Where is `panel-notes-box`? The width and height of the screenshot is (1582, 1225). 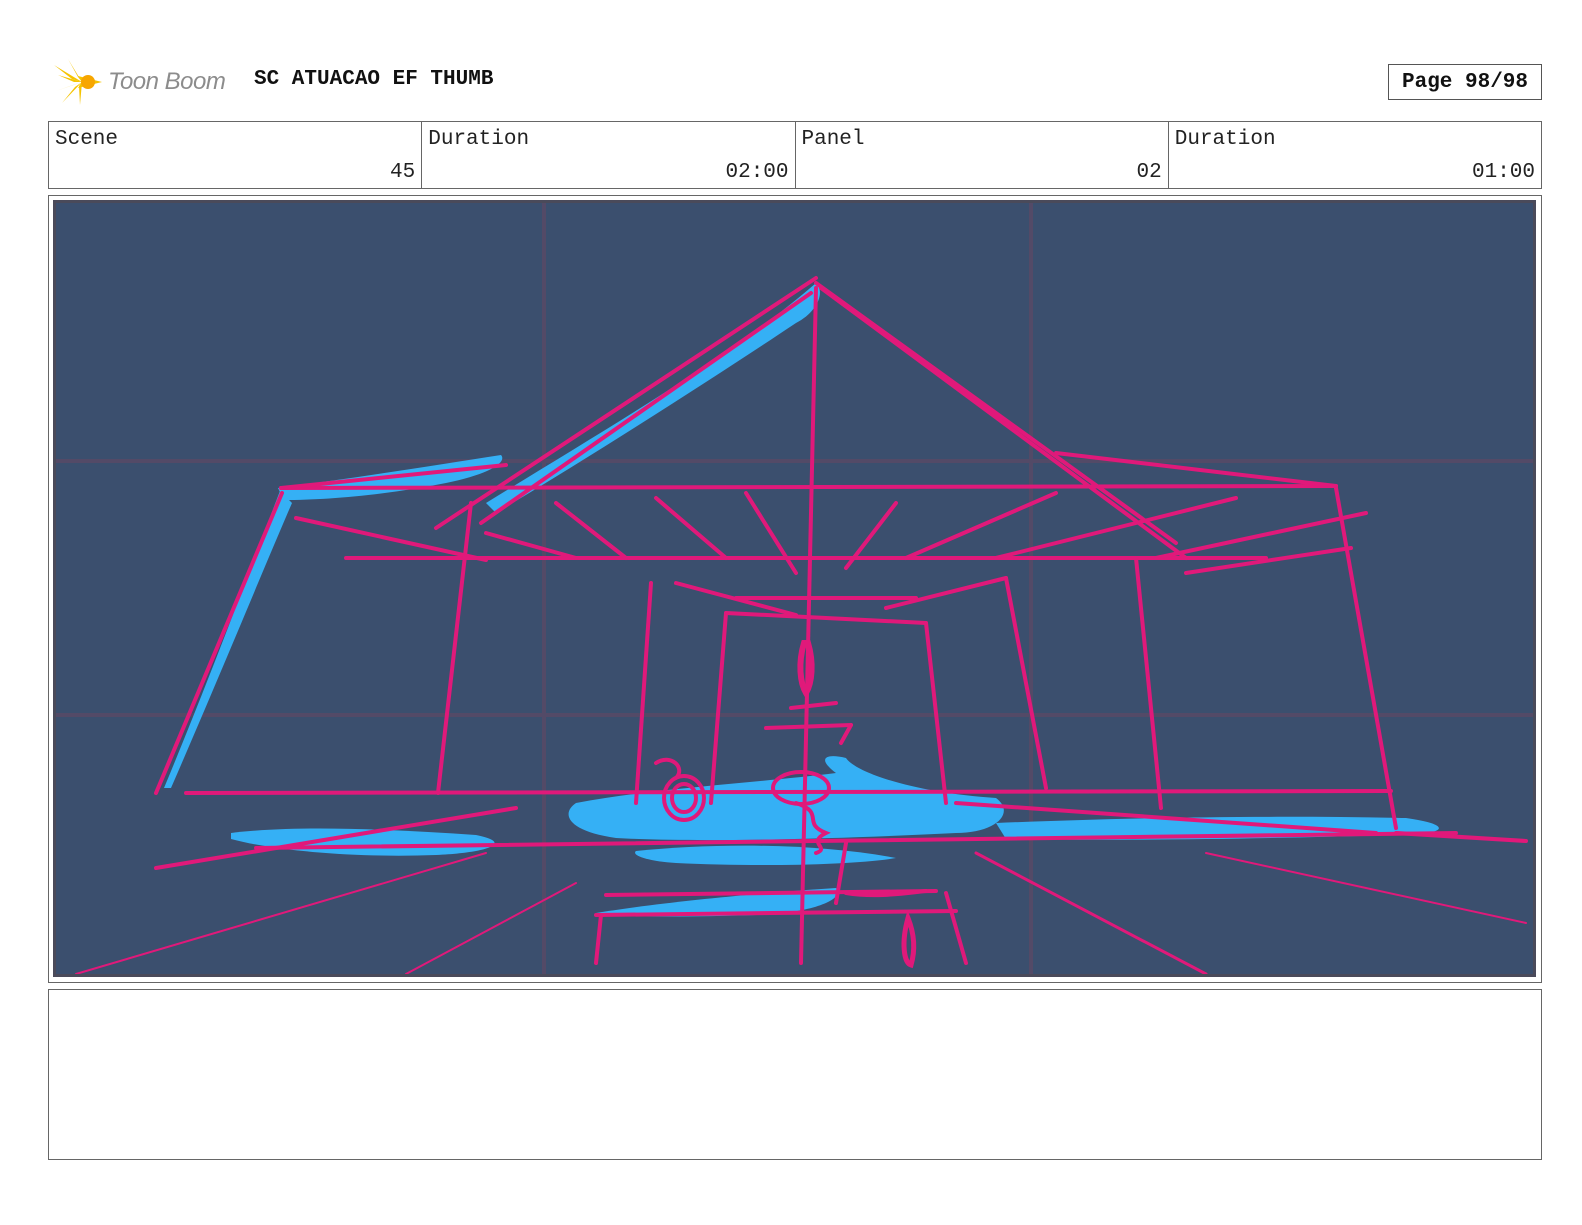 panel-notes-box is located at coordinates (795, 1074).